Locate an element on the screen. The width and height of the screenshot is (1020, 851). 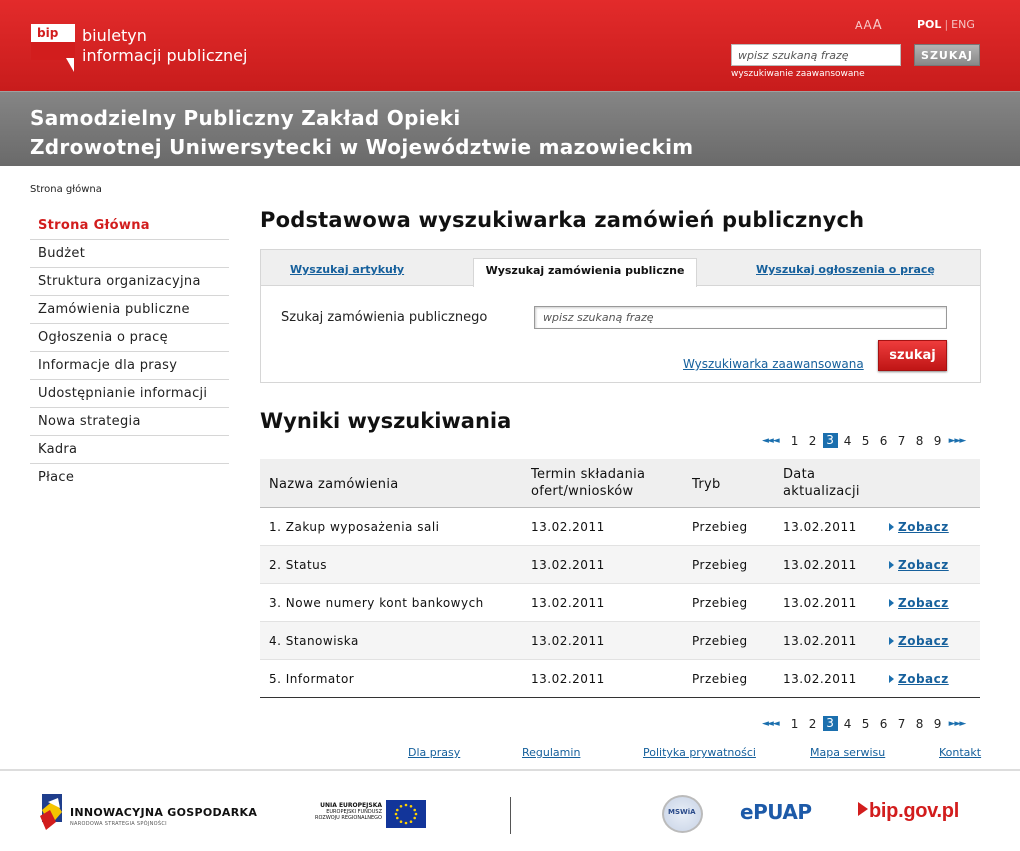
pager-bottom: ◄◄ ◄ 1 2 3 4 5 6 7 8 9 ► ►► is located at coordinates (864, 723).